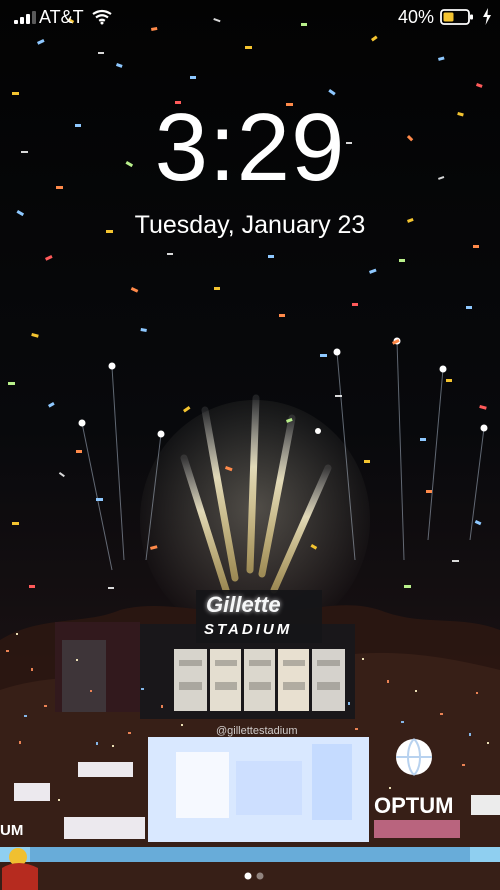 This screenshot has width=500, height=890. Describe the element at coordinates (243, 604) in the screenshot. I see `gillette-sign: Gillette` at that location.